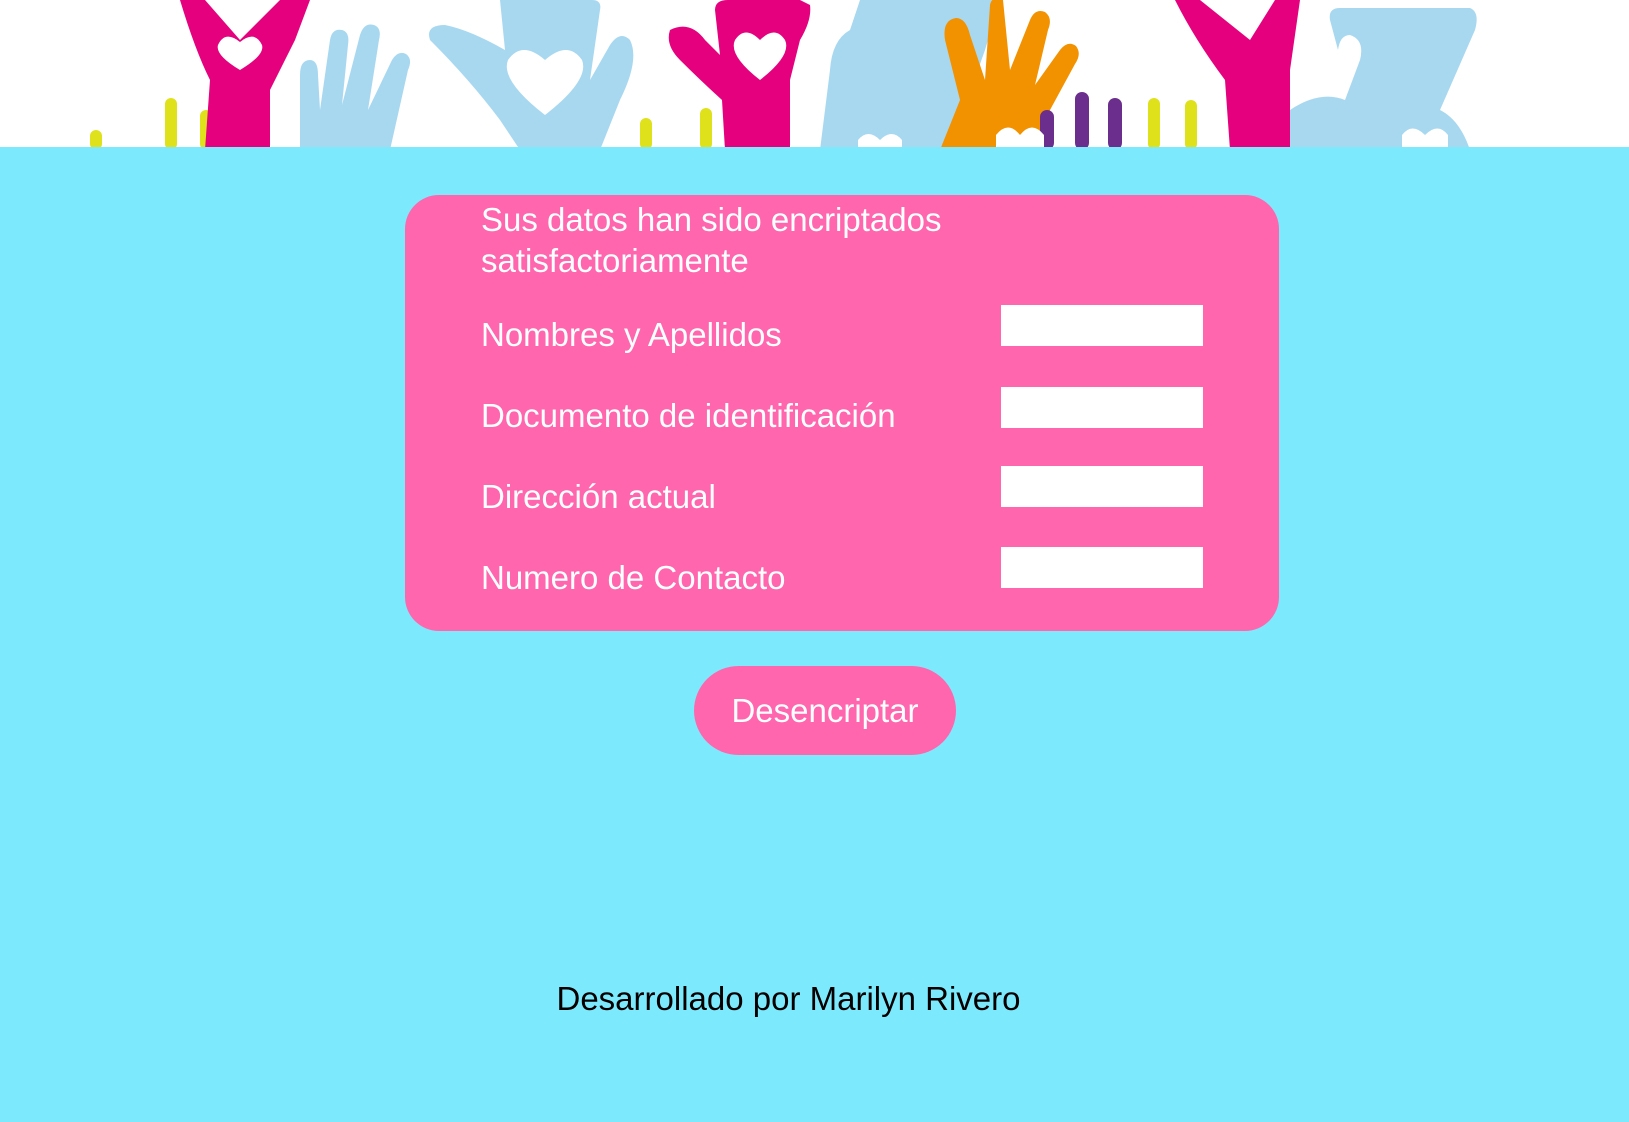 This screenshot has width=1629, height=1122. Describe the element at coordinates (1102, 325) in the screenshot. I see `full-name-field` at that location.